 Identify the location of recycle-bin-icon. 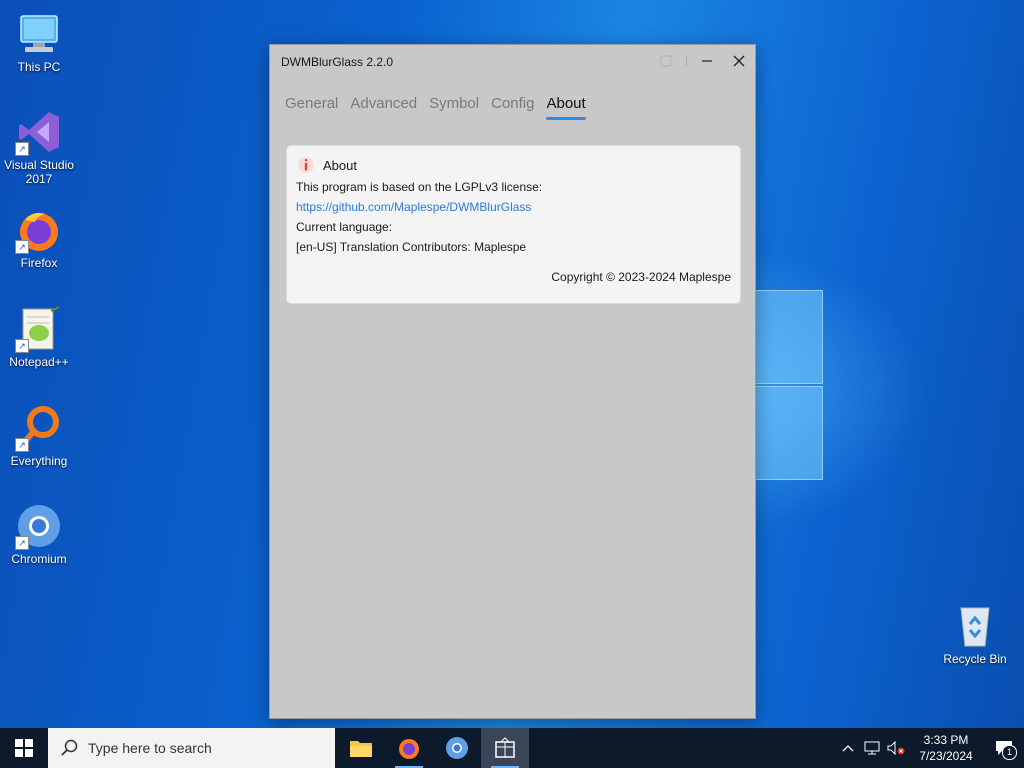
(975, 626).